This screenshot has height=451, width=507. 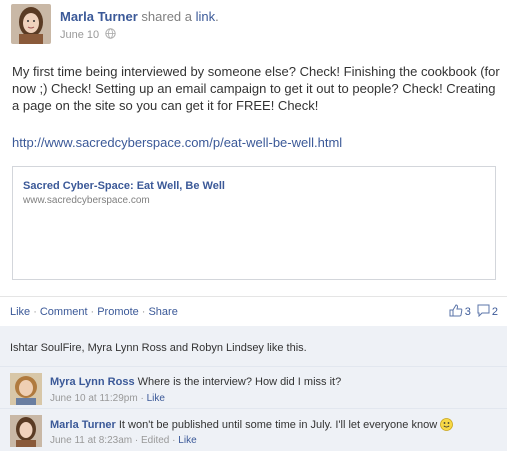 I want to click on comment-meta: June 11 at 8:23am · Edited · Like, so click(x=123, y=440).